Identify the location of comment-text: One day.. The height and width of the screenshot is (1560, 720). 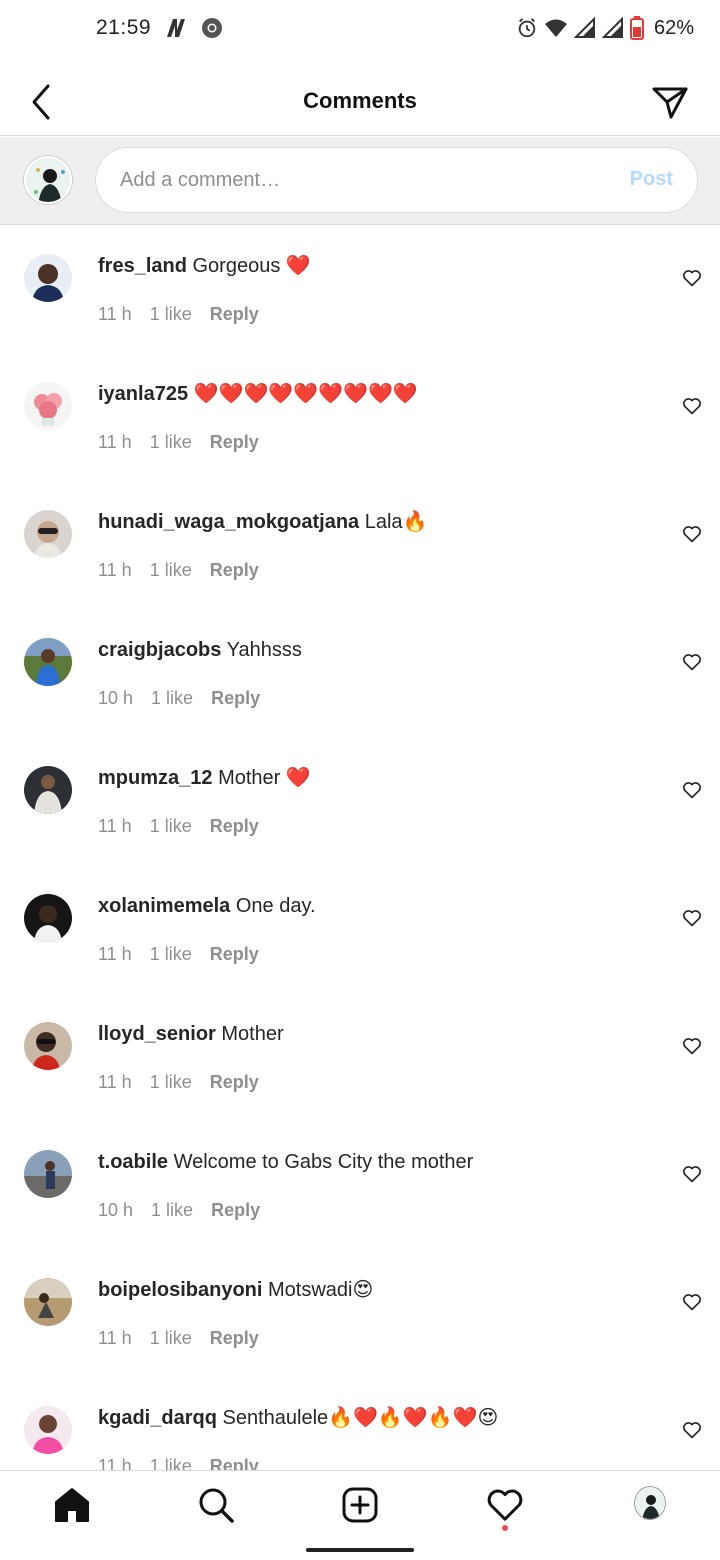
(275, 906).